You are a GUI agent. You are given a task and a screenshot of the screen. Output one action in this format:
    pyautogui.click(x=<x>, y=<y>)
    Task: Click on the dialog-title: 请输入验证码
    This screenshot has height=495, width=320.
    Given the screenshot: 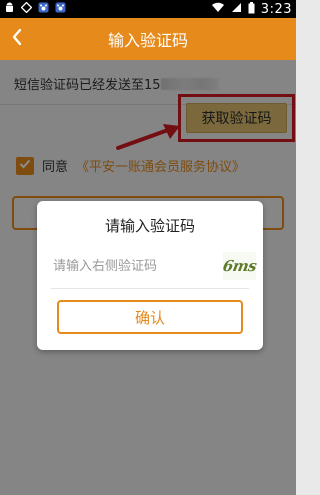 What is the action you would take?
    pyautogui.click(x=149, y=226)
    